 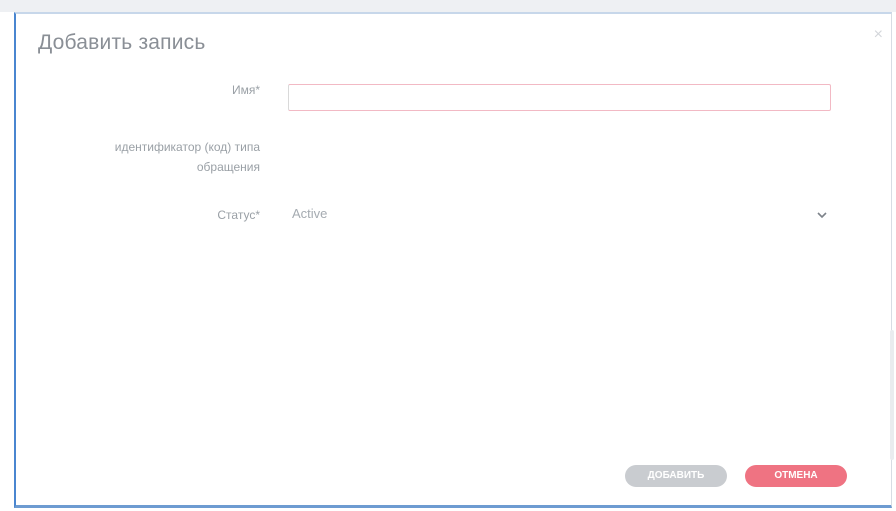 What do you see at coordinates (892, 395) in the screenshot?
I see `dialog-scrollbar` at bounding box center [892, 395].